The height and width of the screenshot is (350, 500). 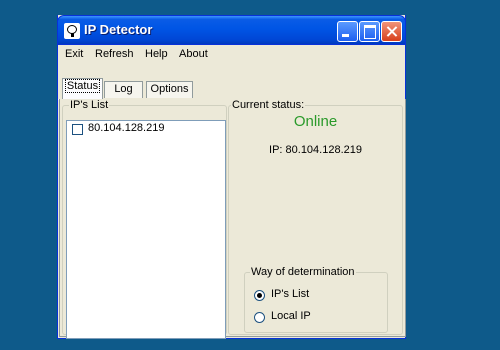 I want to click on determination-group: Way of determination IP's List Local IP, so click(x=316, y=299).